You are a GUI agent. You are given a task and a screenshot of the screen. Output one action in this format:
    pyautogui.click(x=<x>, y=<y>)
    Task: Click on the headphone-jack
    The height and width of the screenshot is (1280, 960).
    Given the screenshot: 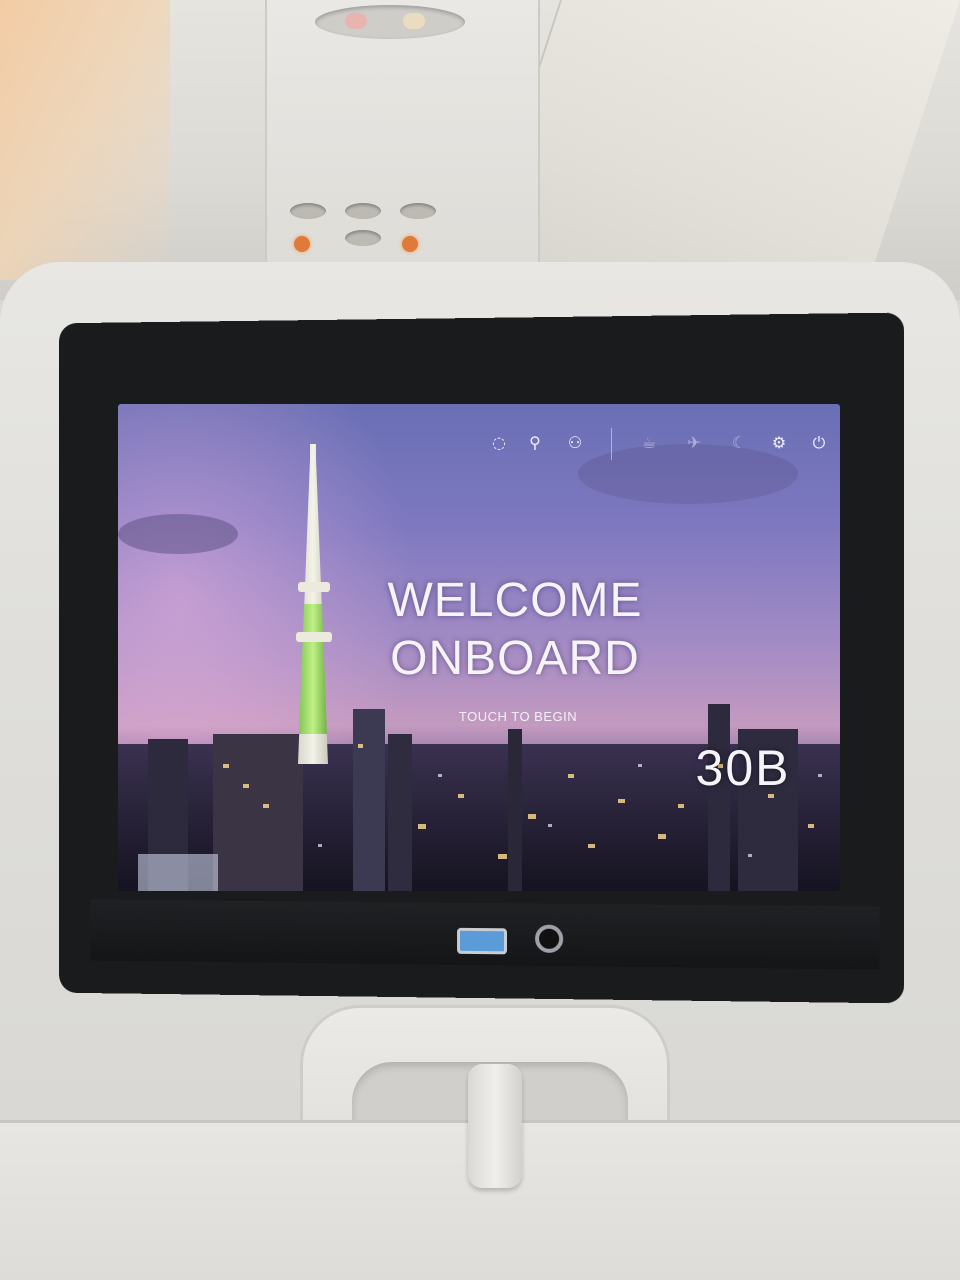 What is the action you would take?
    pyautogui.click(x=549, y=938)
    